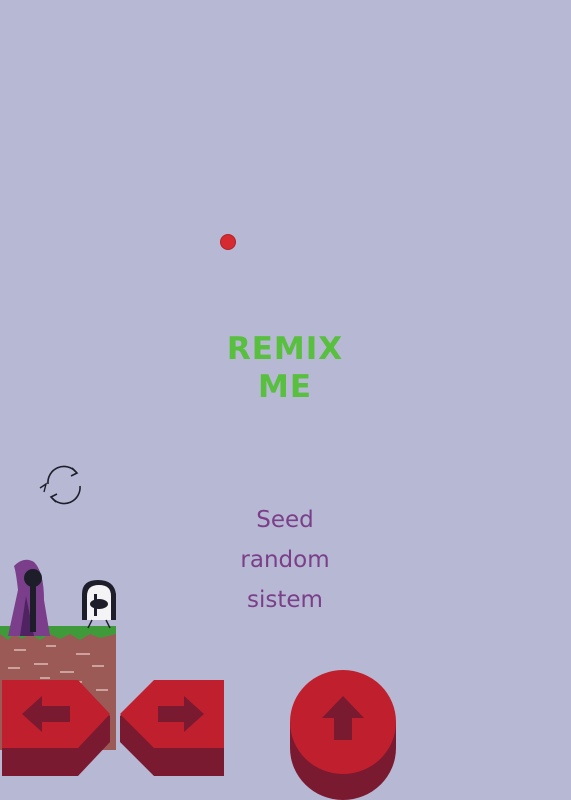 The width and height of the screenshot is (571, 800). I want to click on jump-button, so click(343, 734).